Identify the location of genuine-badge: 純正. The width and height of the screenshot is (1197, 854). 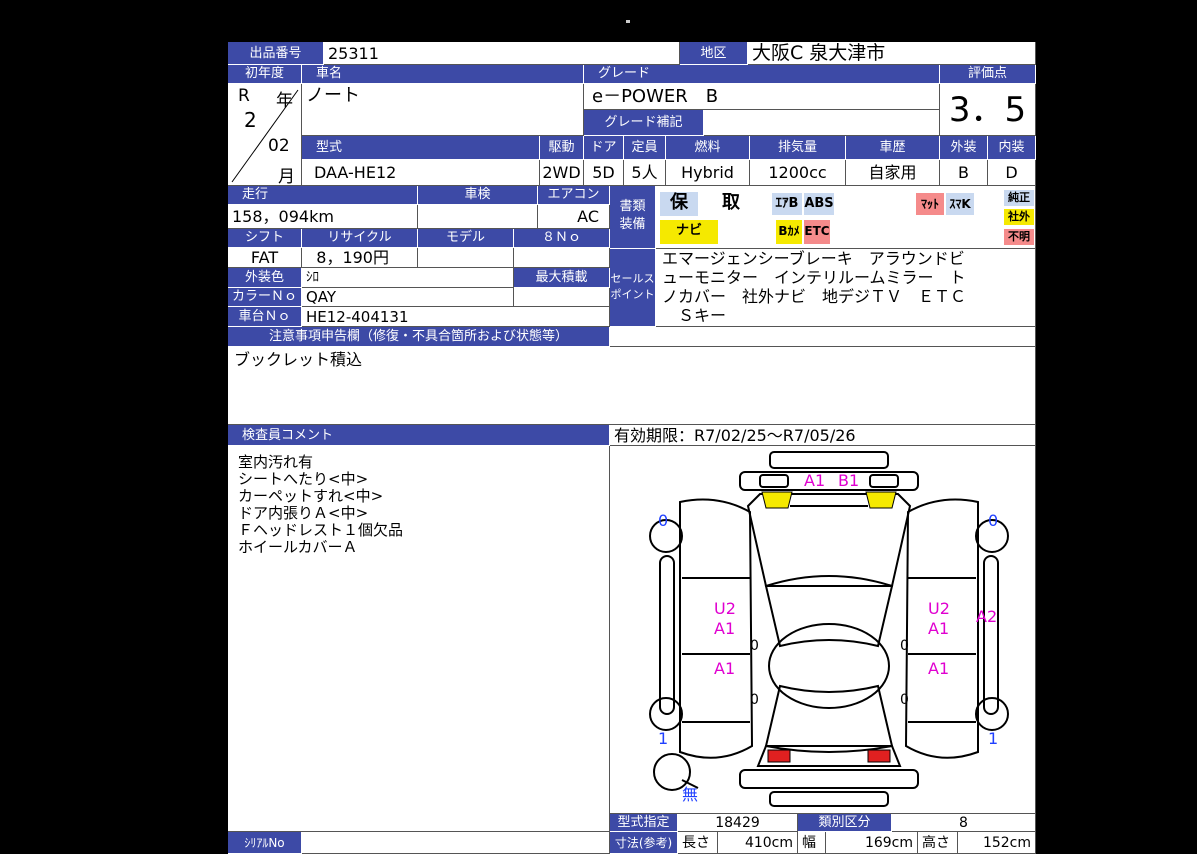
(1019, 198).